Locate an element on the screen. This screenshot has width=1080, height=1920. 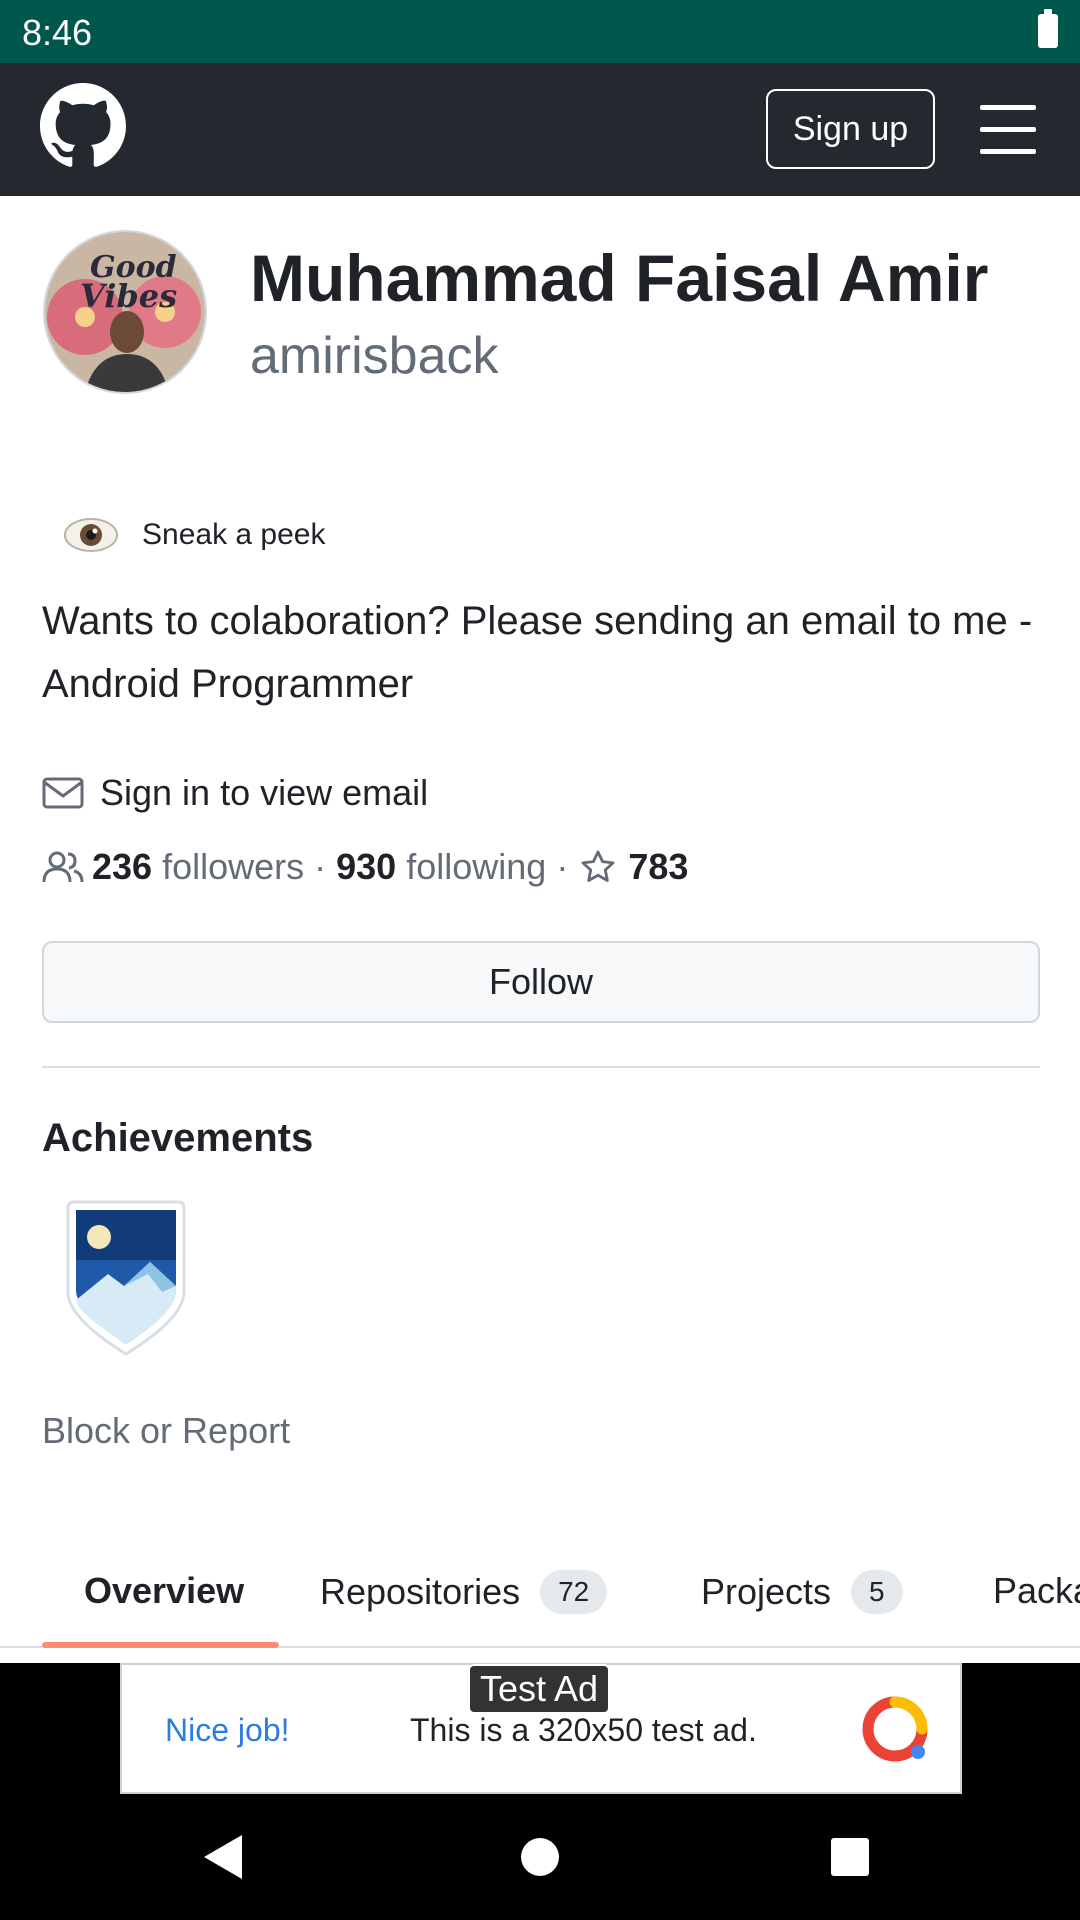
github-logo-icon is located at coordinates (83, 126).